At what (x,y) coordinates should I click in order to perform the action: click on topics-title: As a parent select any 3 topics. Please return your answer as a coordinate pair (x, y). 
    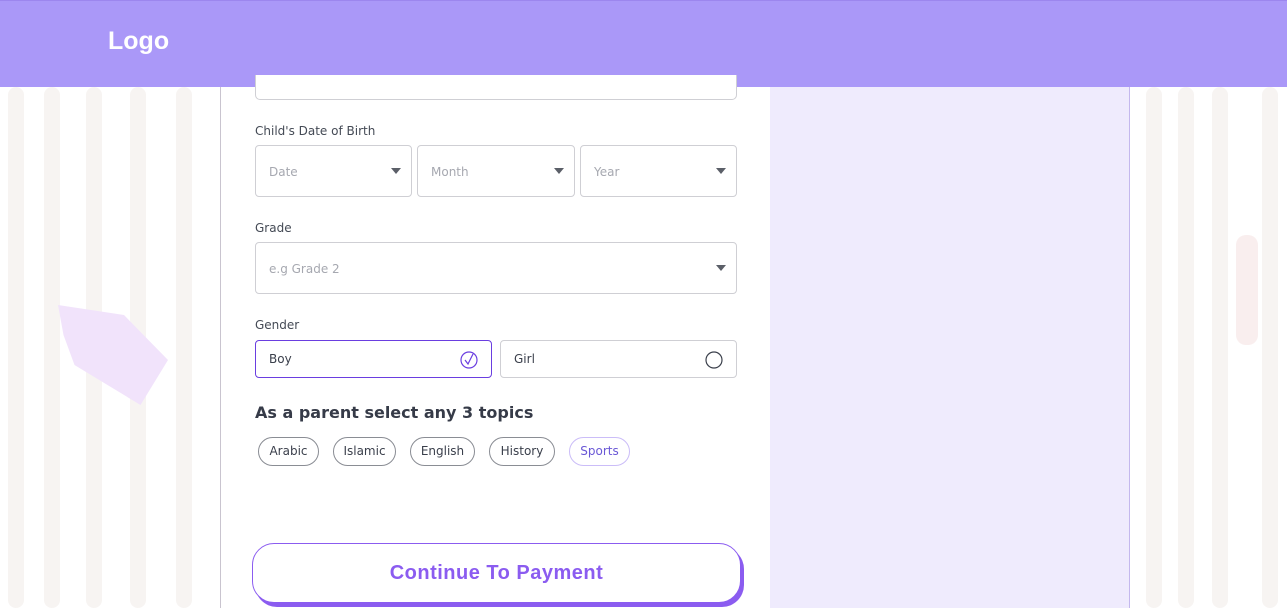
    Looking at the image, I should click on (394, 412).